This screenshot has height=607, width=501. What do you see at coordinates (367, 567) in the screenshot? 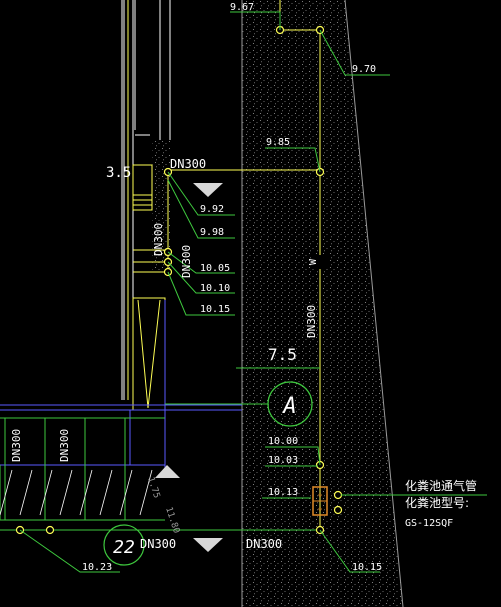
I see `elev-1015-bottom: 10.15` at bounding box center [367, 567].